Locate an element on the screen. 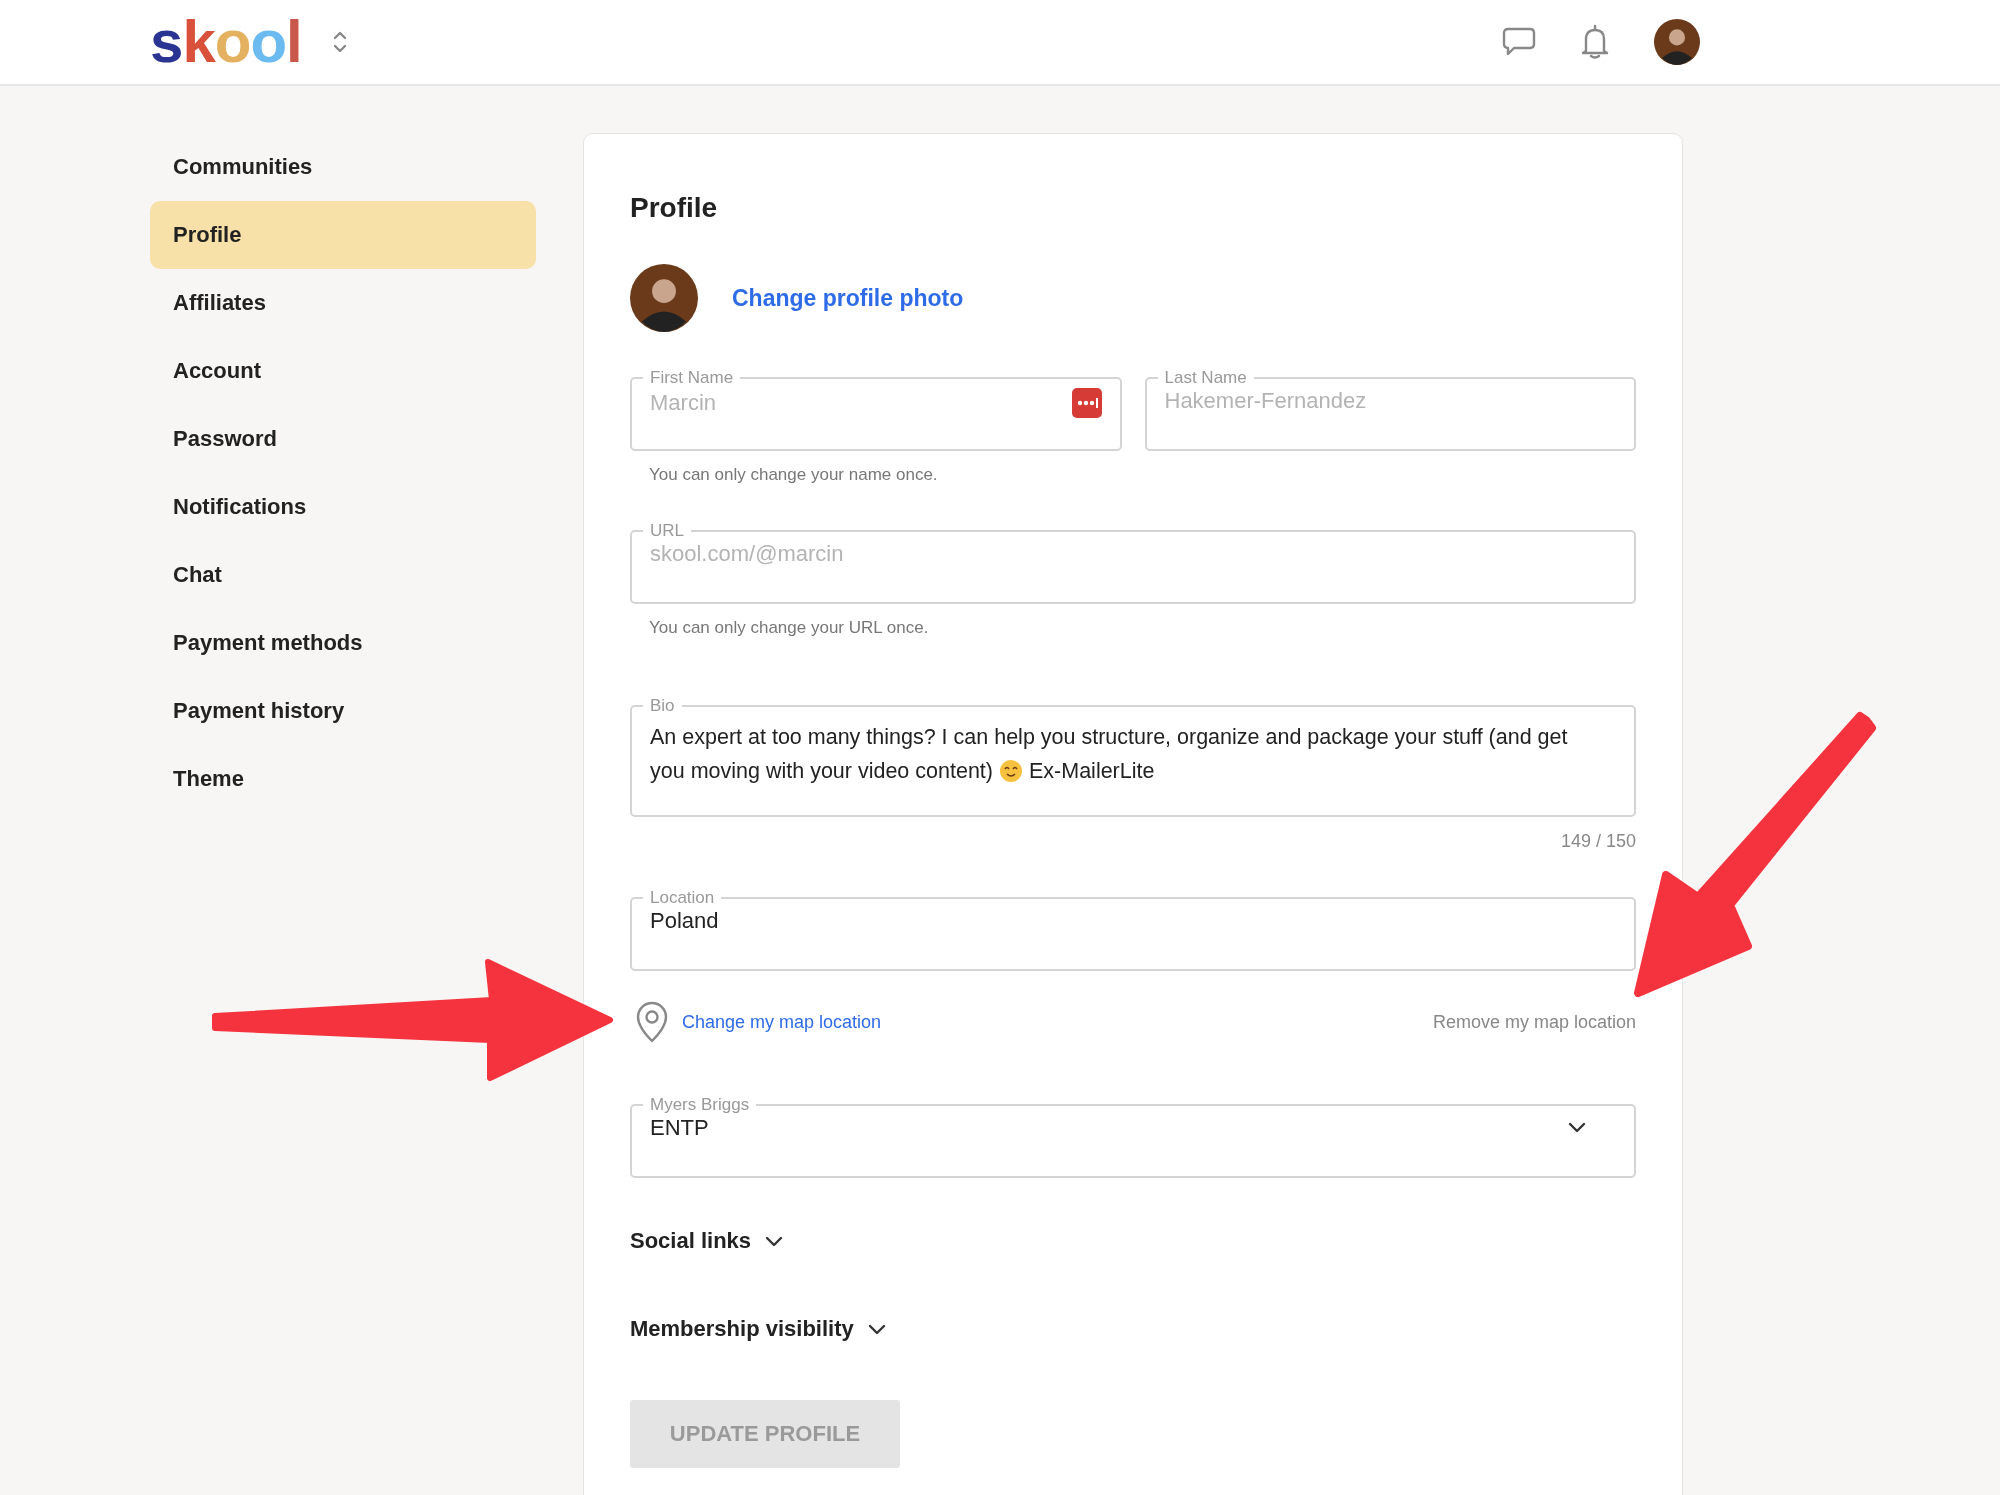  character-counter: 149 / 150 is located at coordinates (1598, 841).